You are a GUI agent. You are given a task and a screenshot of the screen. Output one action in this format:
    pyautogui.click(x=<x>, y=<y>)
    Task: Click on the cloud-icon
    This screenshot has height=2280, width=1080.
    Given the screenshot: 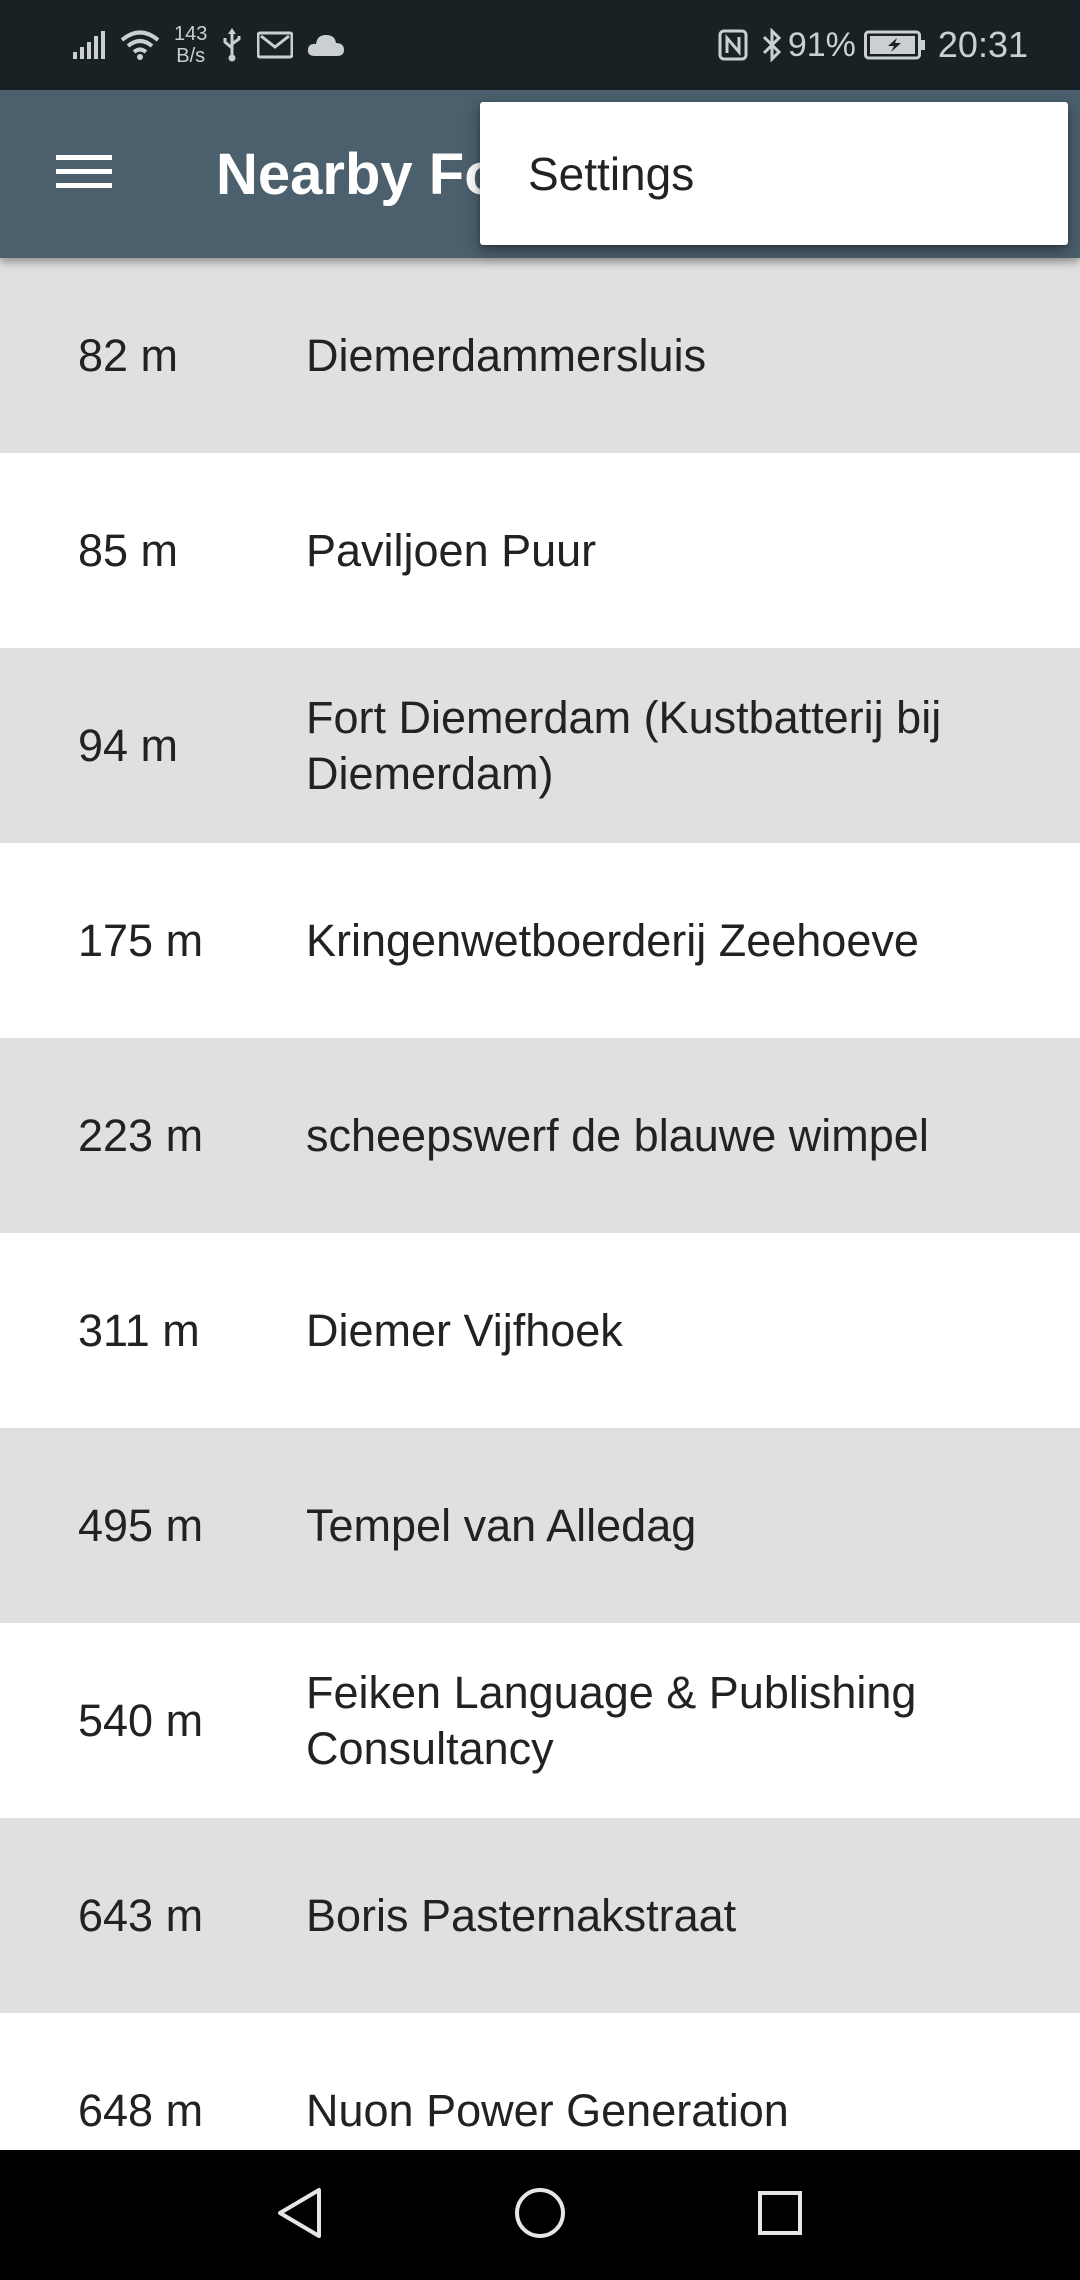 What is the action you would take?
    pyautogui.click(x=326, y=45)
    